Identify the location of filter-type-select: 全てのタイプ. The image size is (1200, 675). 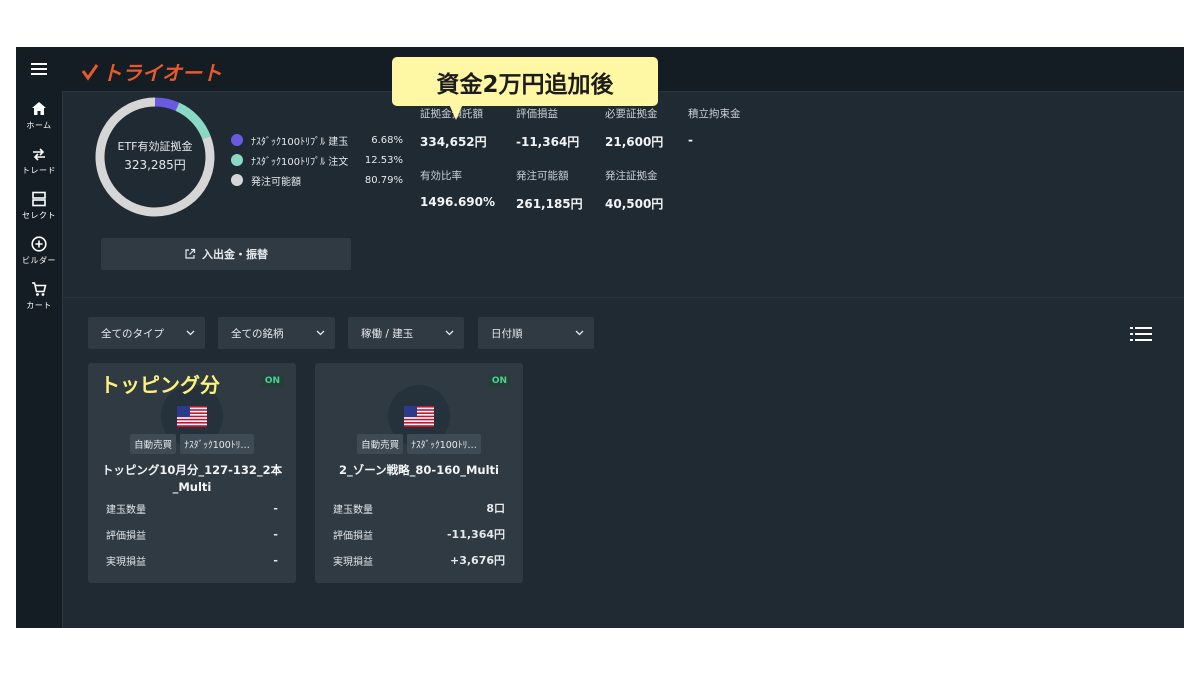
(146, 333).